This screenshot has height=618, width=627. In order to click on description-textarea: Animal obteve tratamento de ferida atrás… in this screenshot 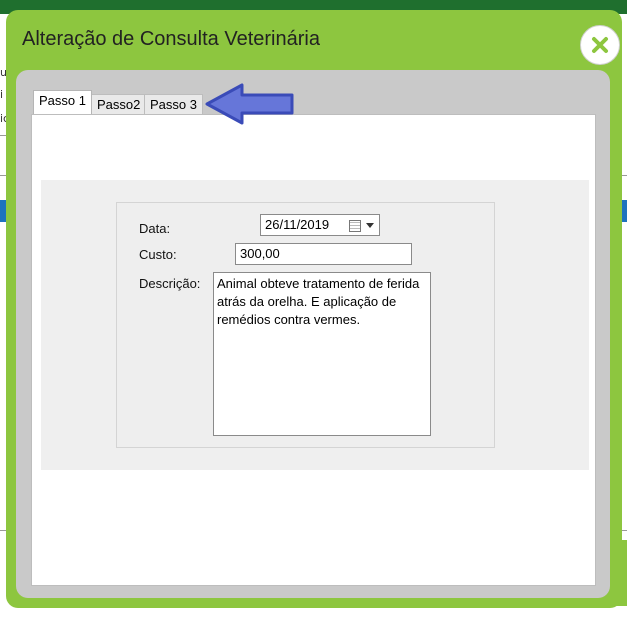, I will do `click(322, 354)`.